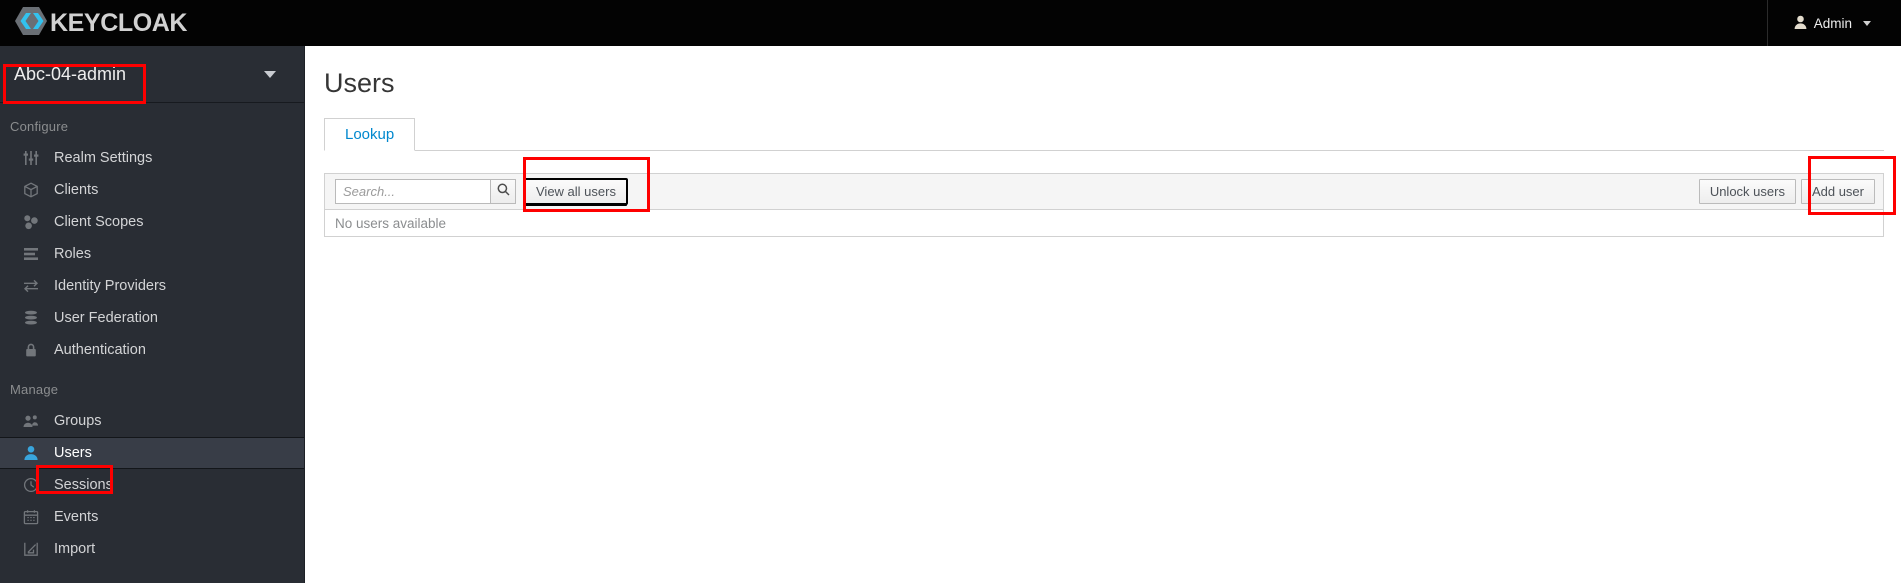 This screenshot has width=1901, height=583. I want to click on sidebar-item-label: Client Scopes, so click(99, 221).